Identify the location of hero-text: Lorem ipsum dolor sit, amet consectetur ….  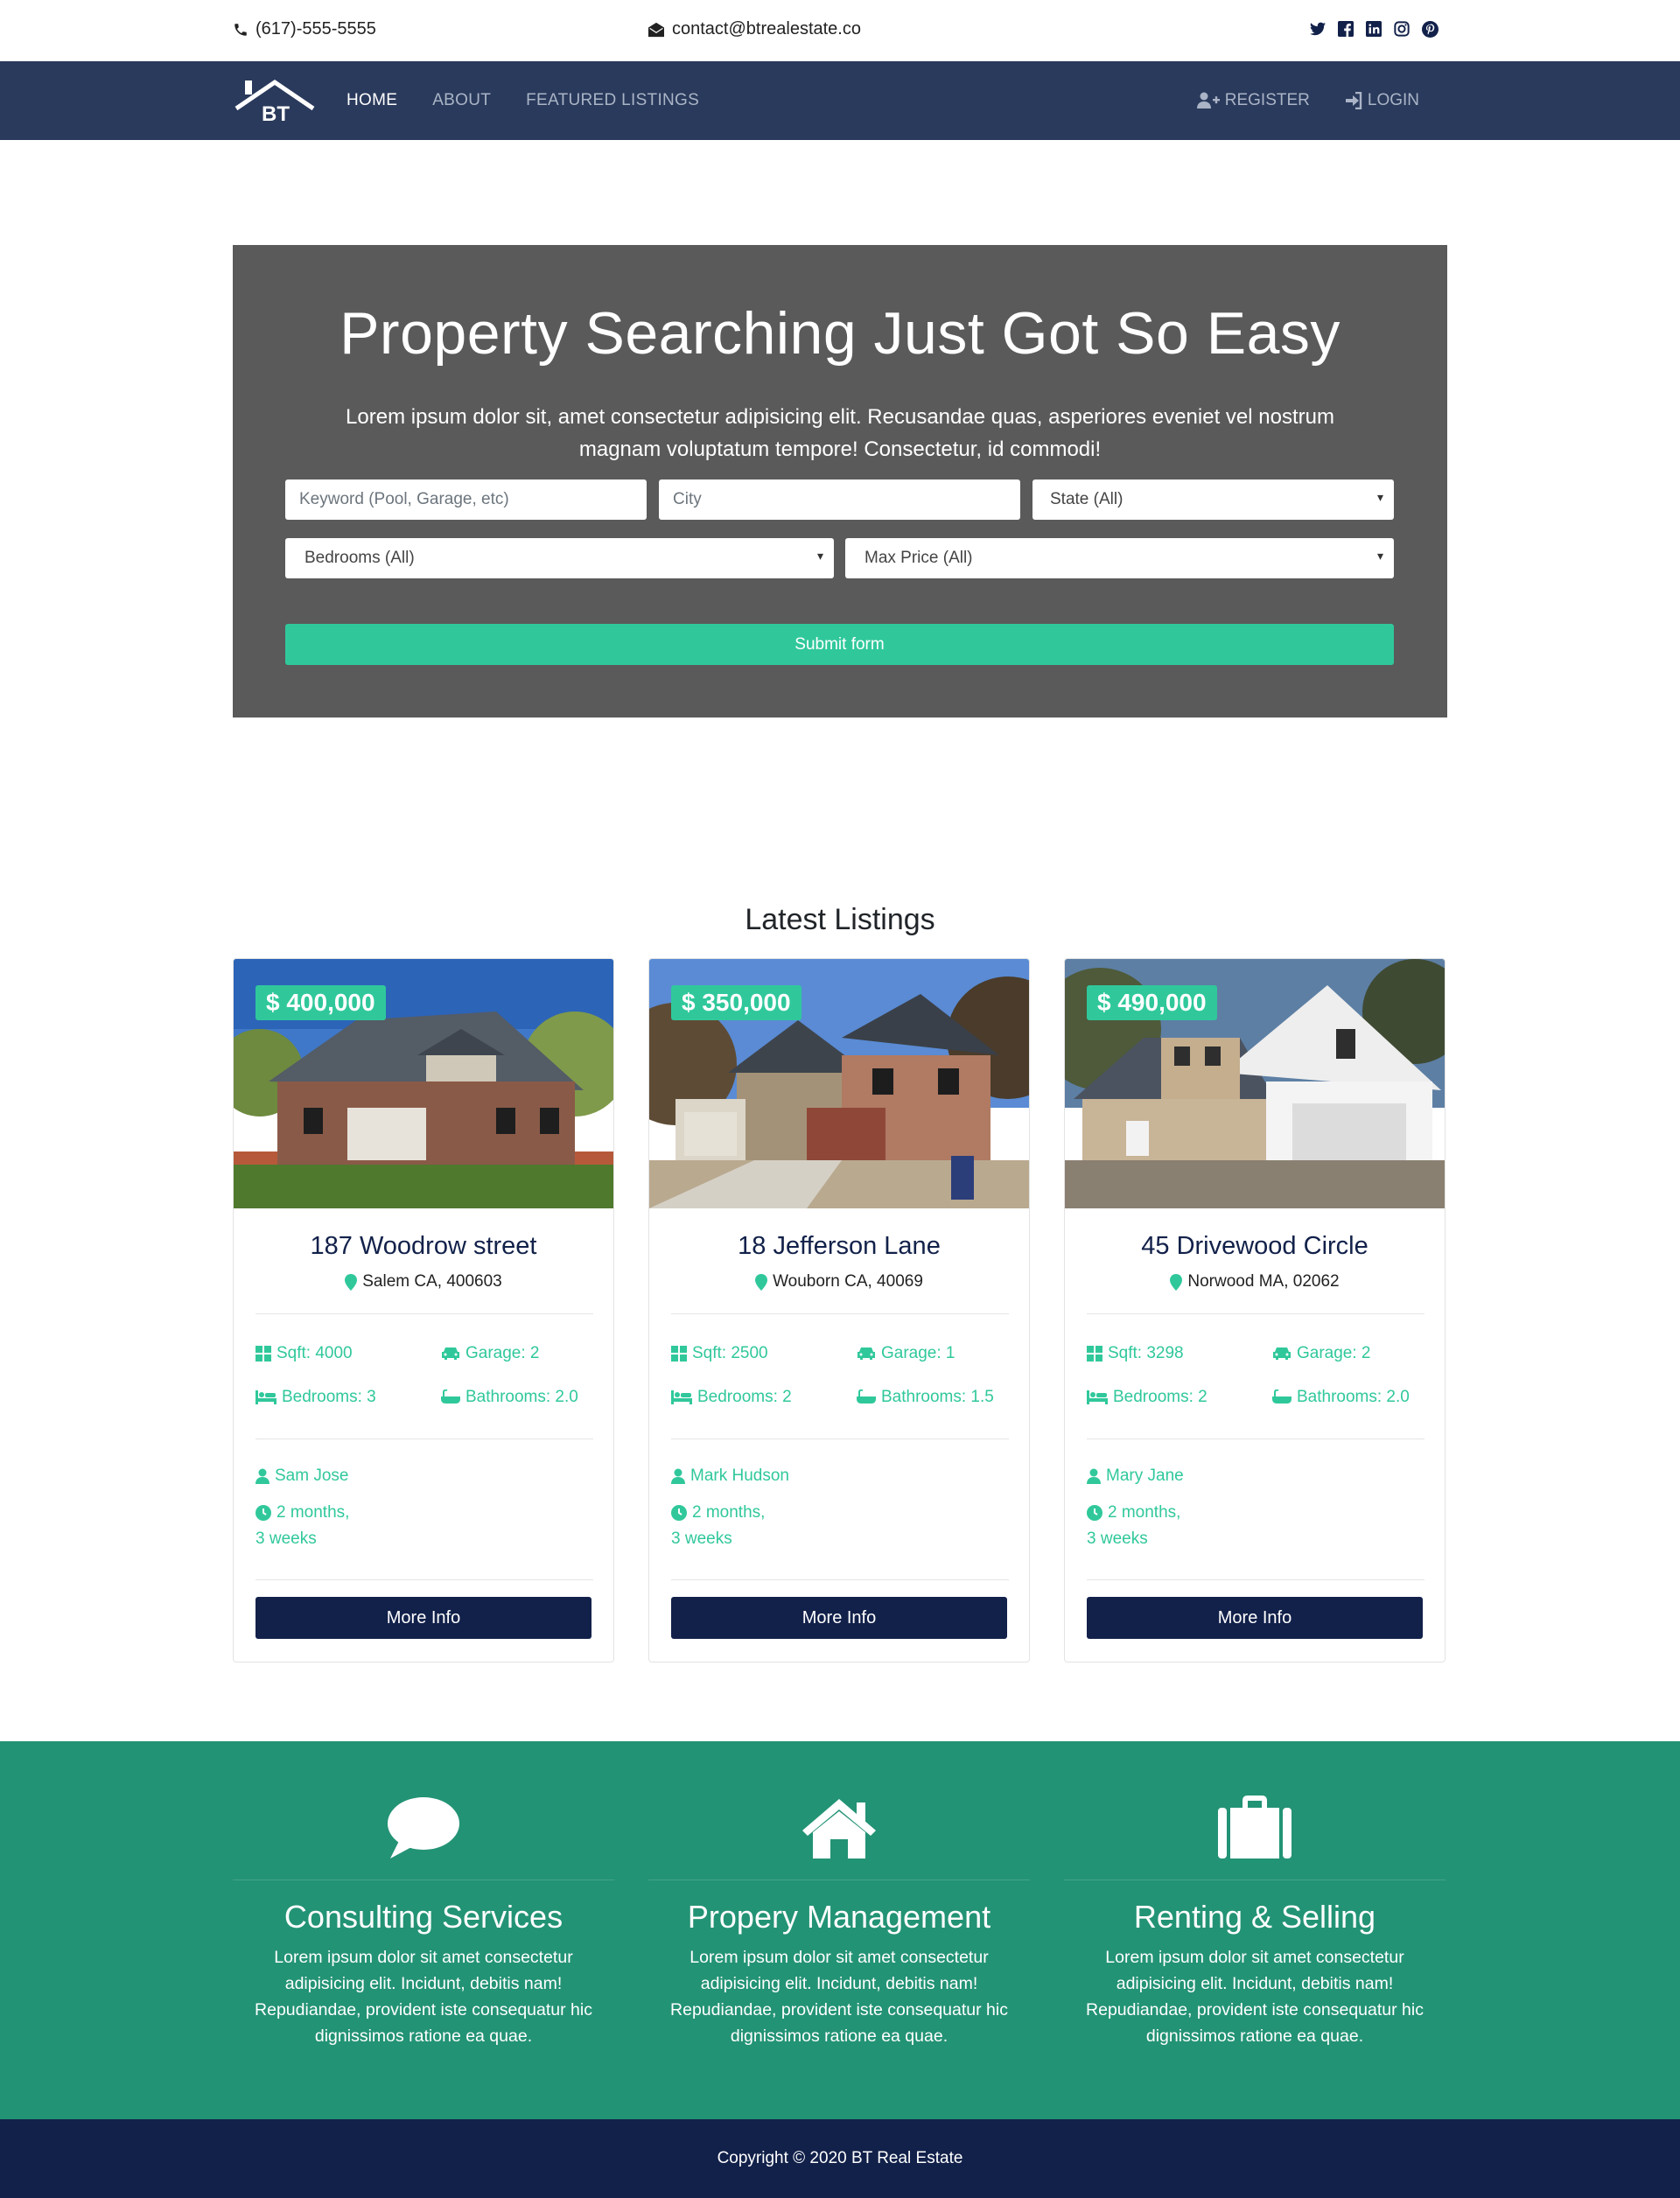
(840, 433).